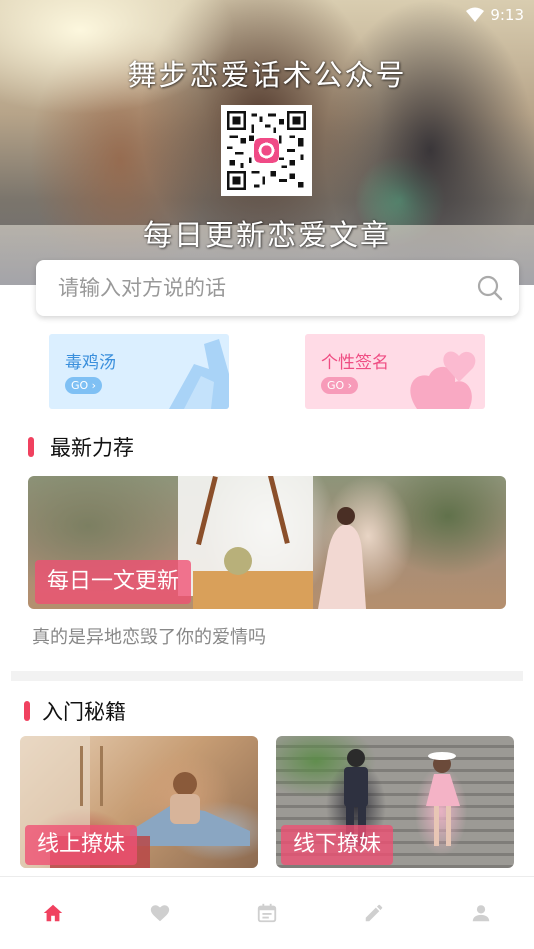  What do you see at coordinates (267, 676) in the screenshot?
I see `section-divider` at bounding box center [267, 676].